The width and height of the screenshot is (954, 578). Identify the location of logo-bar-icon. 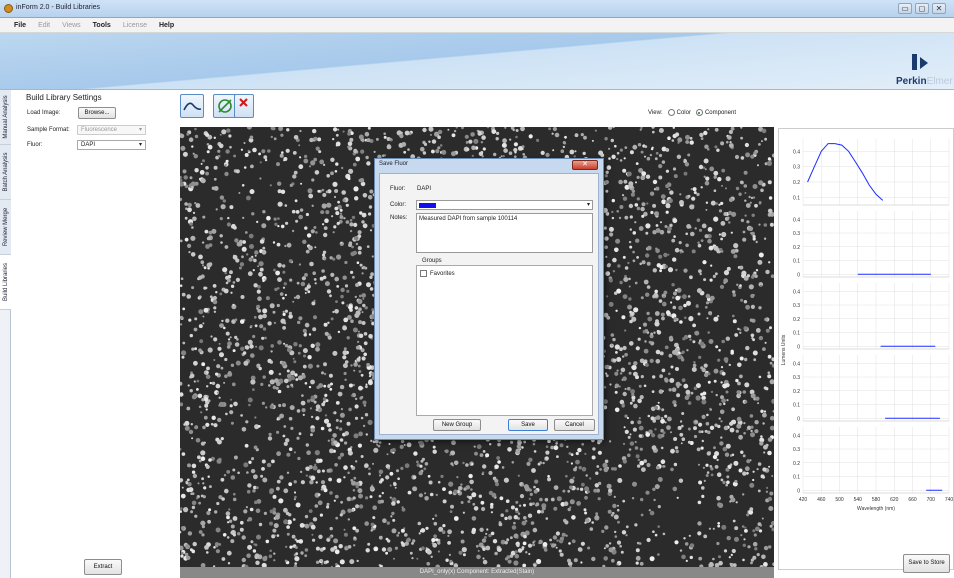
(914, 62).